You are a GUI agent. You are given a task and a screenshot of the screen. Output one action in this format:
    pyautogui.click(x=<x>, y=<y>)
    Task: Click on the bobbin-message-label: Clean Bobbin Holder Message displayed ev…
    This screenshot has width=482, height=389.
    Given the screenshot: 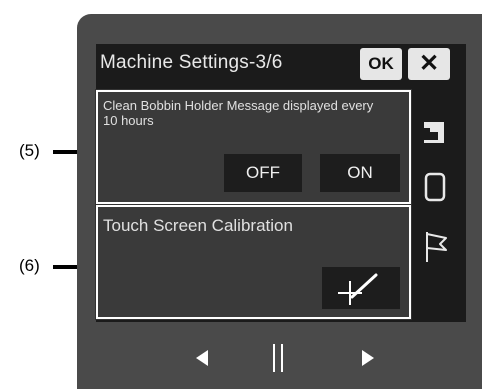 What is the action you would take?
    pyautogui.click(x=238, y=113)
    